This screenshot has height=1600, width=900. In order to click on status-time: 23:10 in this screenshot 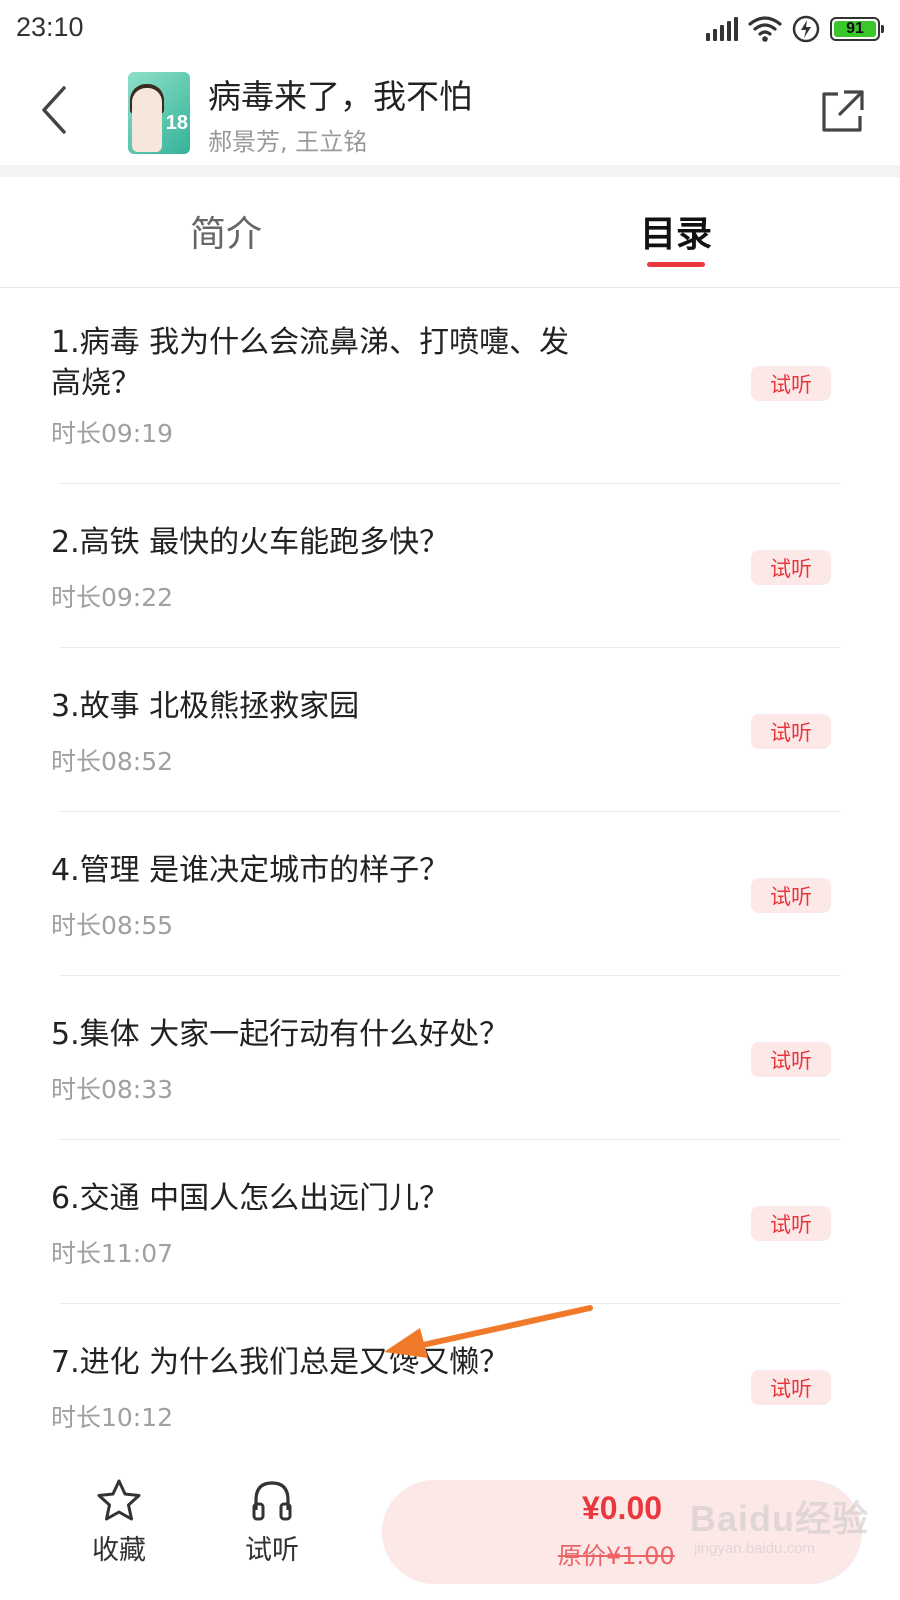, I will do `click(50, 27)`.